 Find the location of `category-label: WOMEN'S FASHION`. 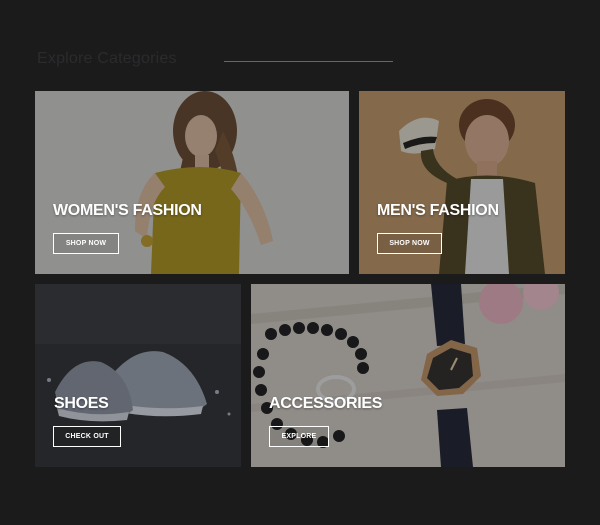

category-label: WOMEN'S FASHION is located at coordinates (127, 210).